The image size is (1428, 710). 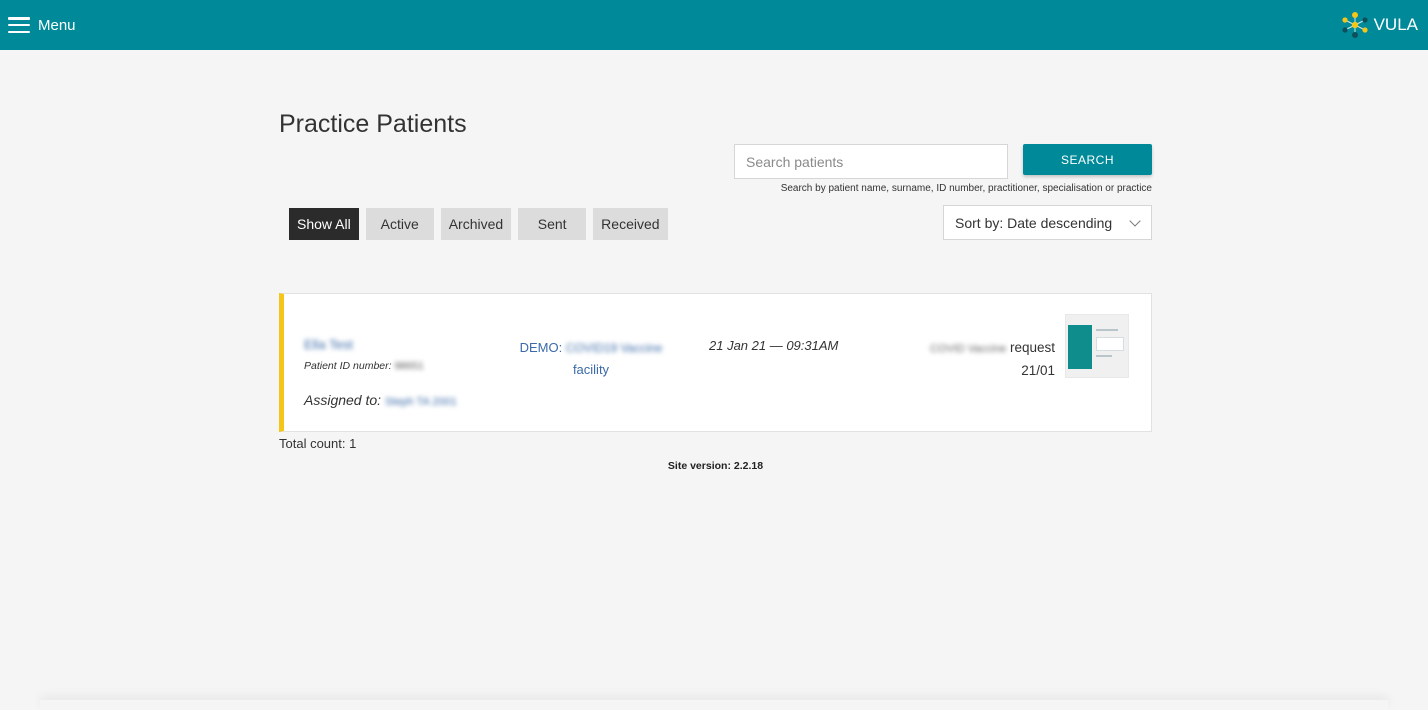 What do you see at coordinates (1034, 222) in the screenshot?
I see `sort-selected-value: Sort by: Date descending` at bounding box center [1034, 222].